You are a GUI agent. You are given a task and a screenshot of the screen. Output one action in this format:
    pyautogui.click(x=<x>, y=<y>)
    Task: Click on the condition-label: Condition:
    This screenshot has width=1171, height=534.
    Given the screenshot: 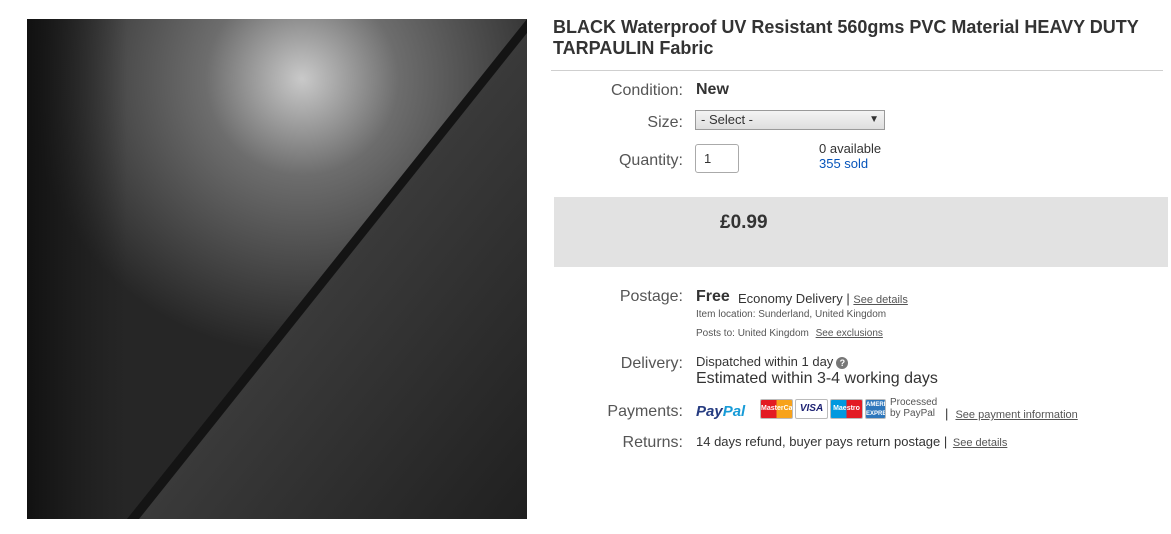 What is the action you would take?
    pyautogui.click(x=646, y=90)
    